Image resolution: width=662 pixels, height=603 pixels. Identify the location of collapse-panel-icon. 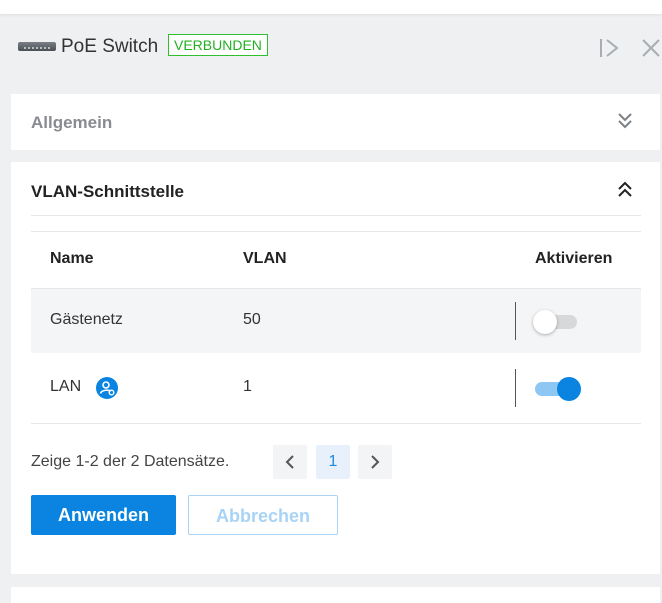
(609, 48).